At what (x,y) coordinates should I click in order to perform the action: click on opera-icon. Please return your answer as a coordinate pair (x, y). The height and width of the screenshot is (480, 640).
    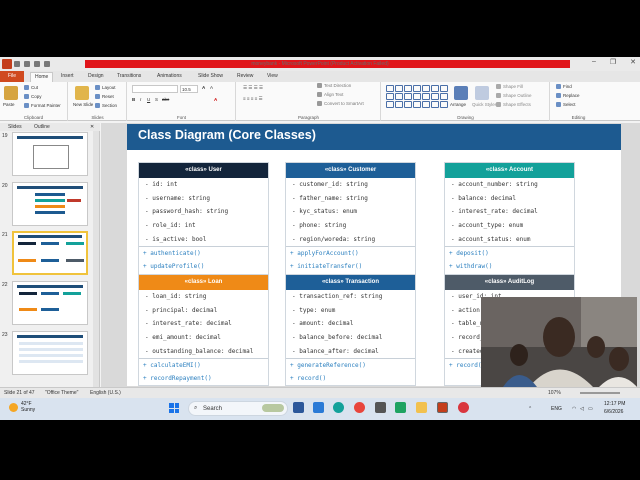
    Looking at the image, I should click on (463, 407).